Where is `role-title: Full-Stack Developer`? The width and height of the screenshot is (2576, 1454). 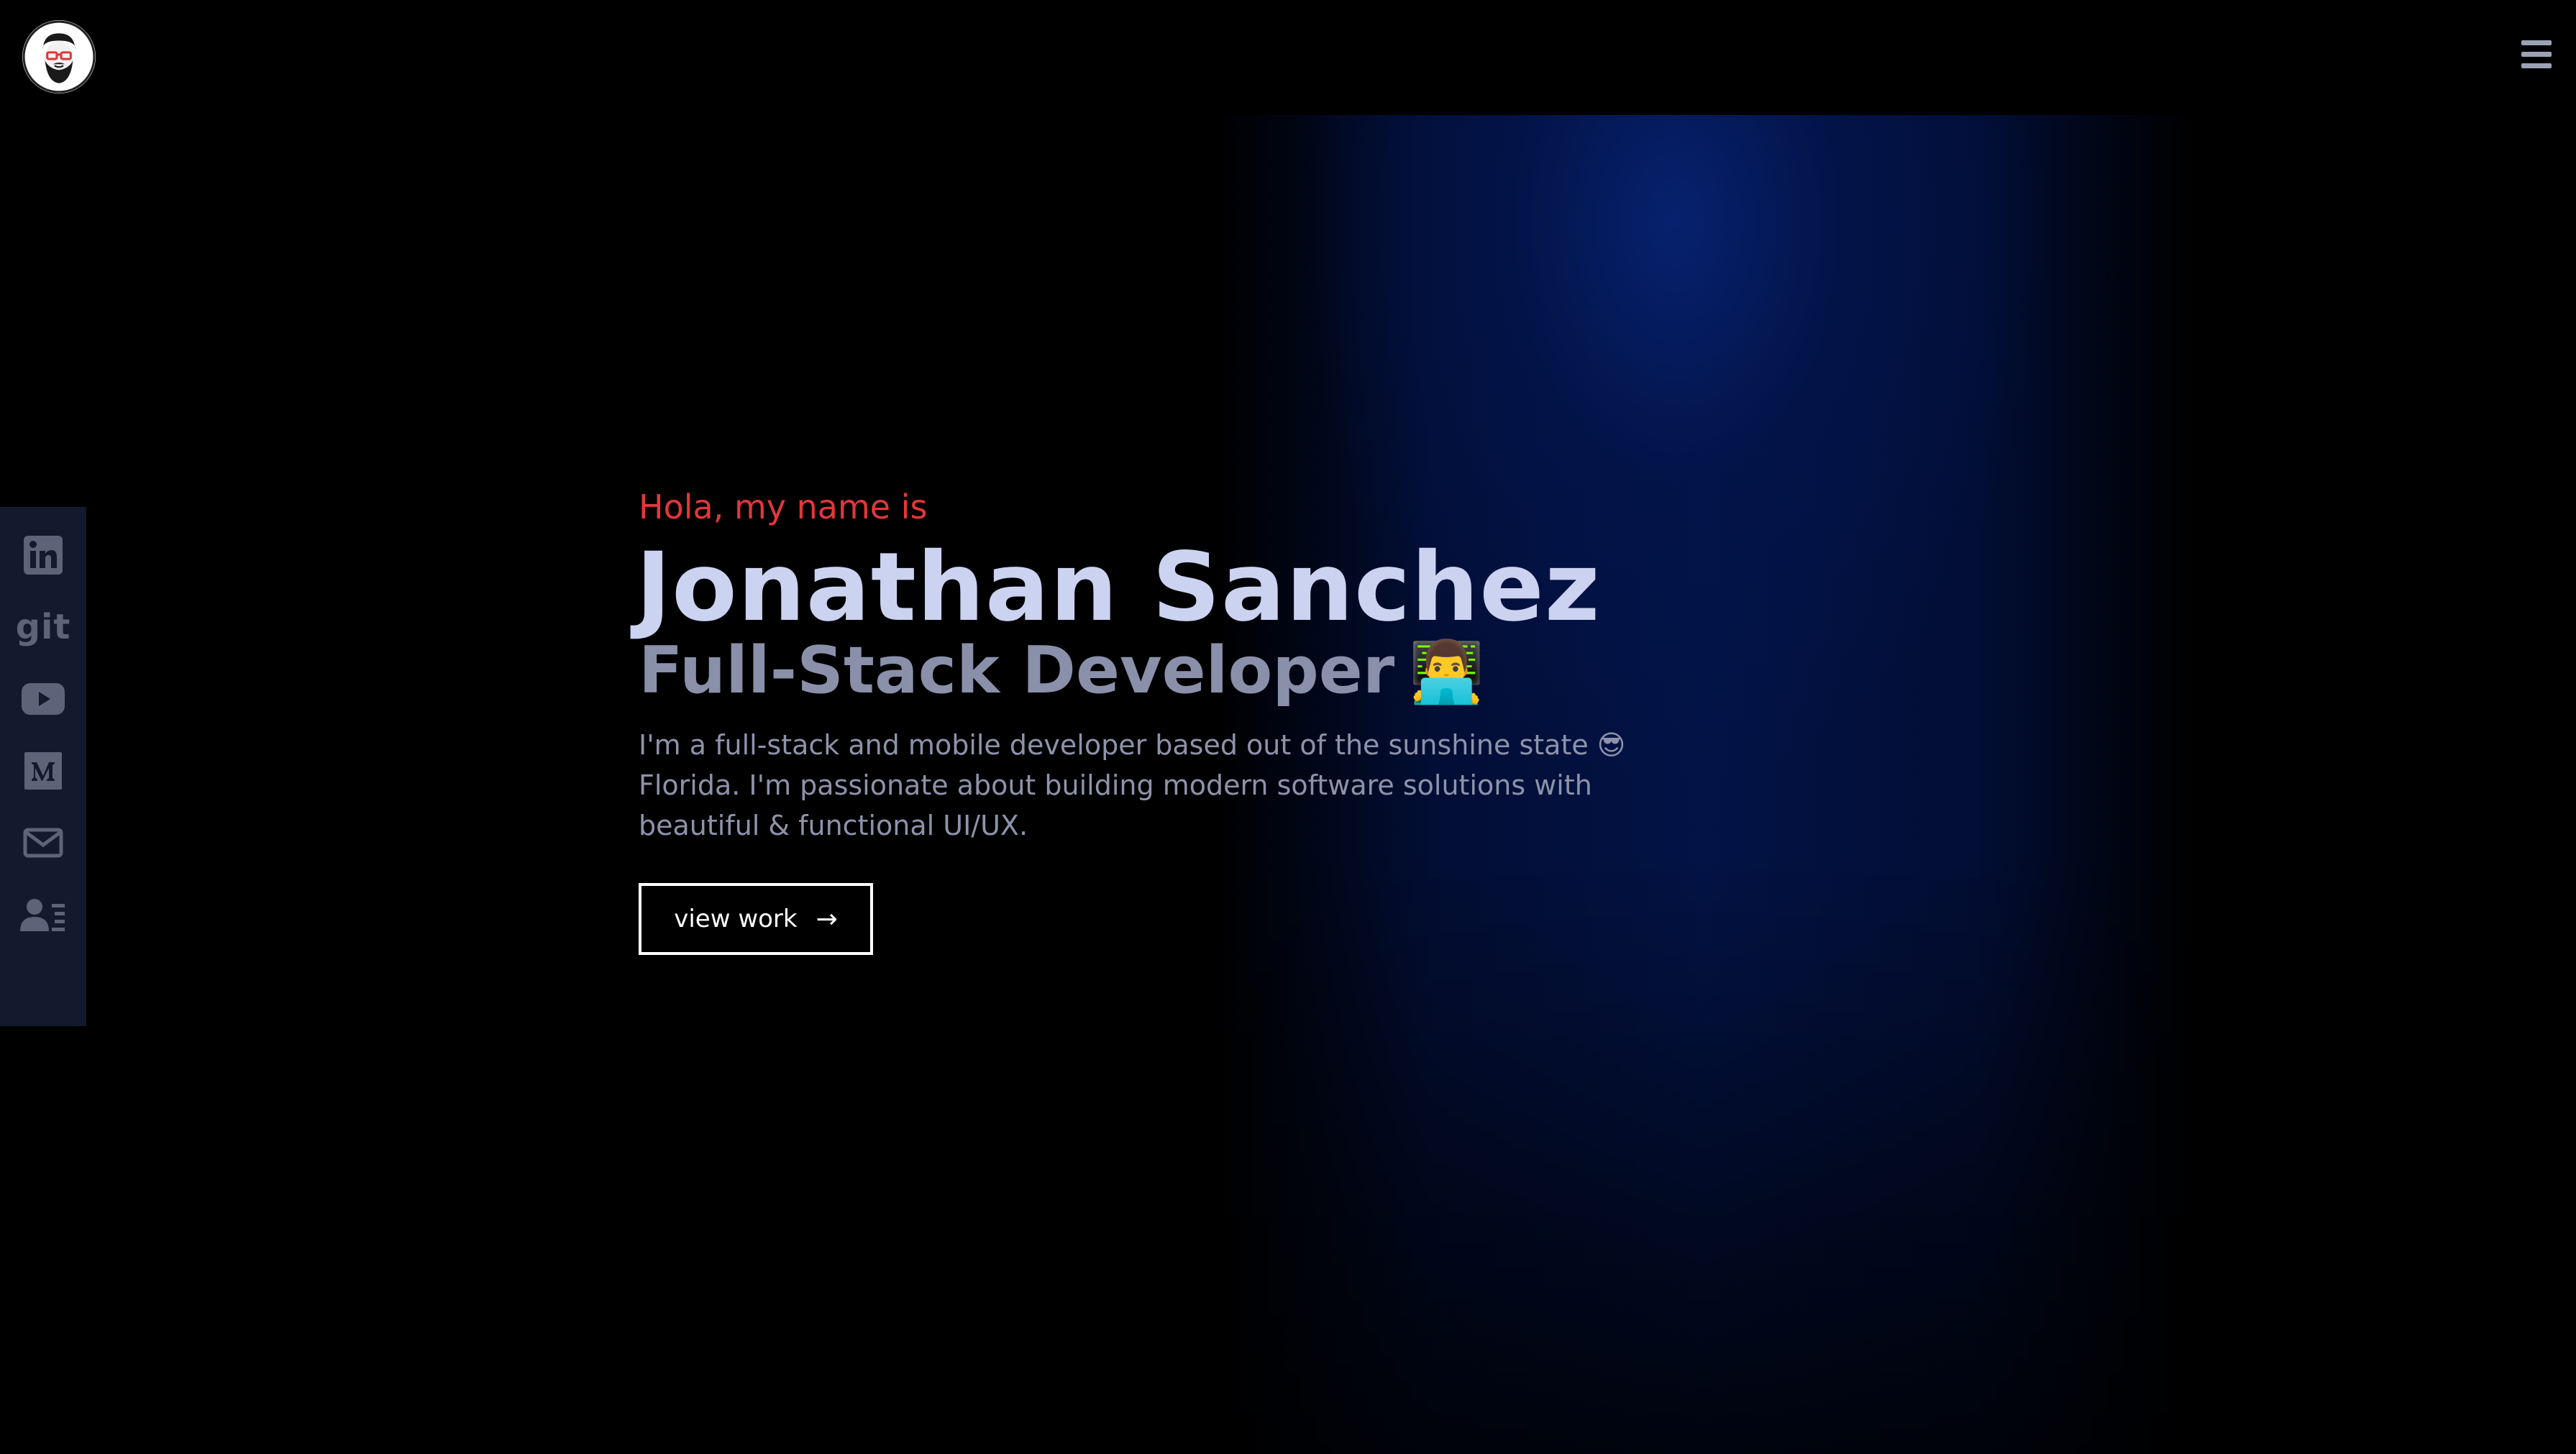 role-title: Full-Stack Developer is located at coordinates (1017, 670).